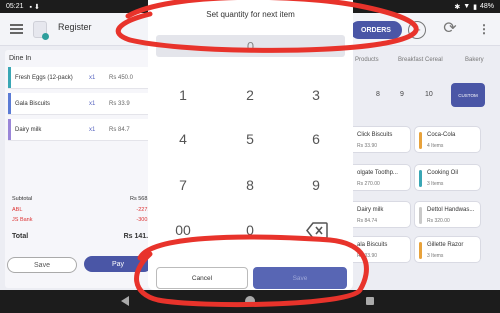  What do you see at coordinates (438, 221) in the screenshot?
I see `product-sub: Rs 320.00` at bounding box center [438, 221].